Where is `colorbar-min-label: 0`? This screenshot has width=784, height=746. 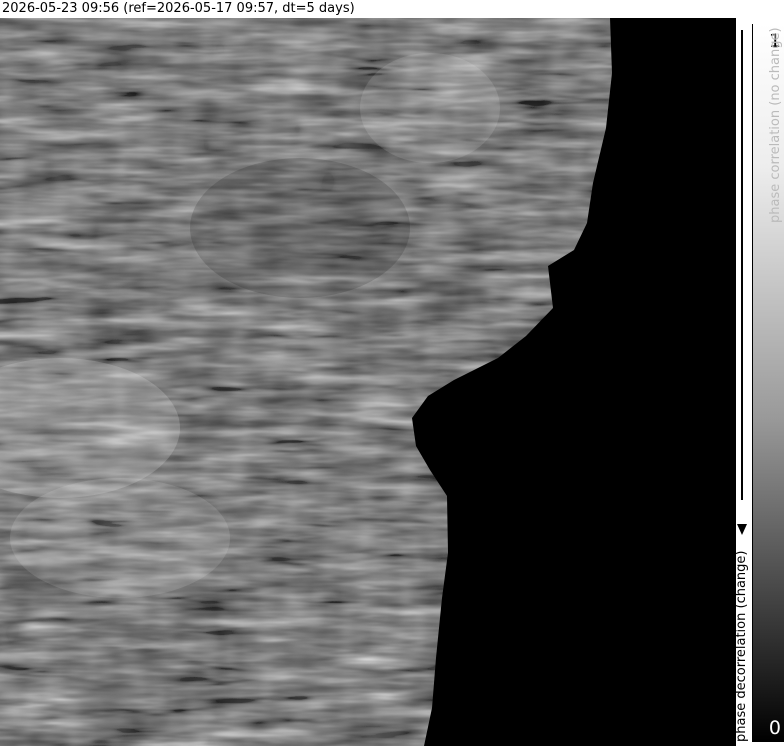
colorbar-min-label: 0 is located at coordinates (774, 728).